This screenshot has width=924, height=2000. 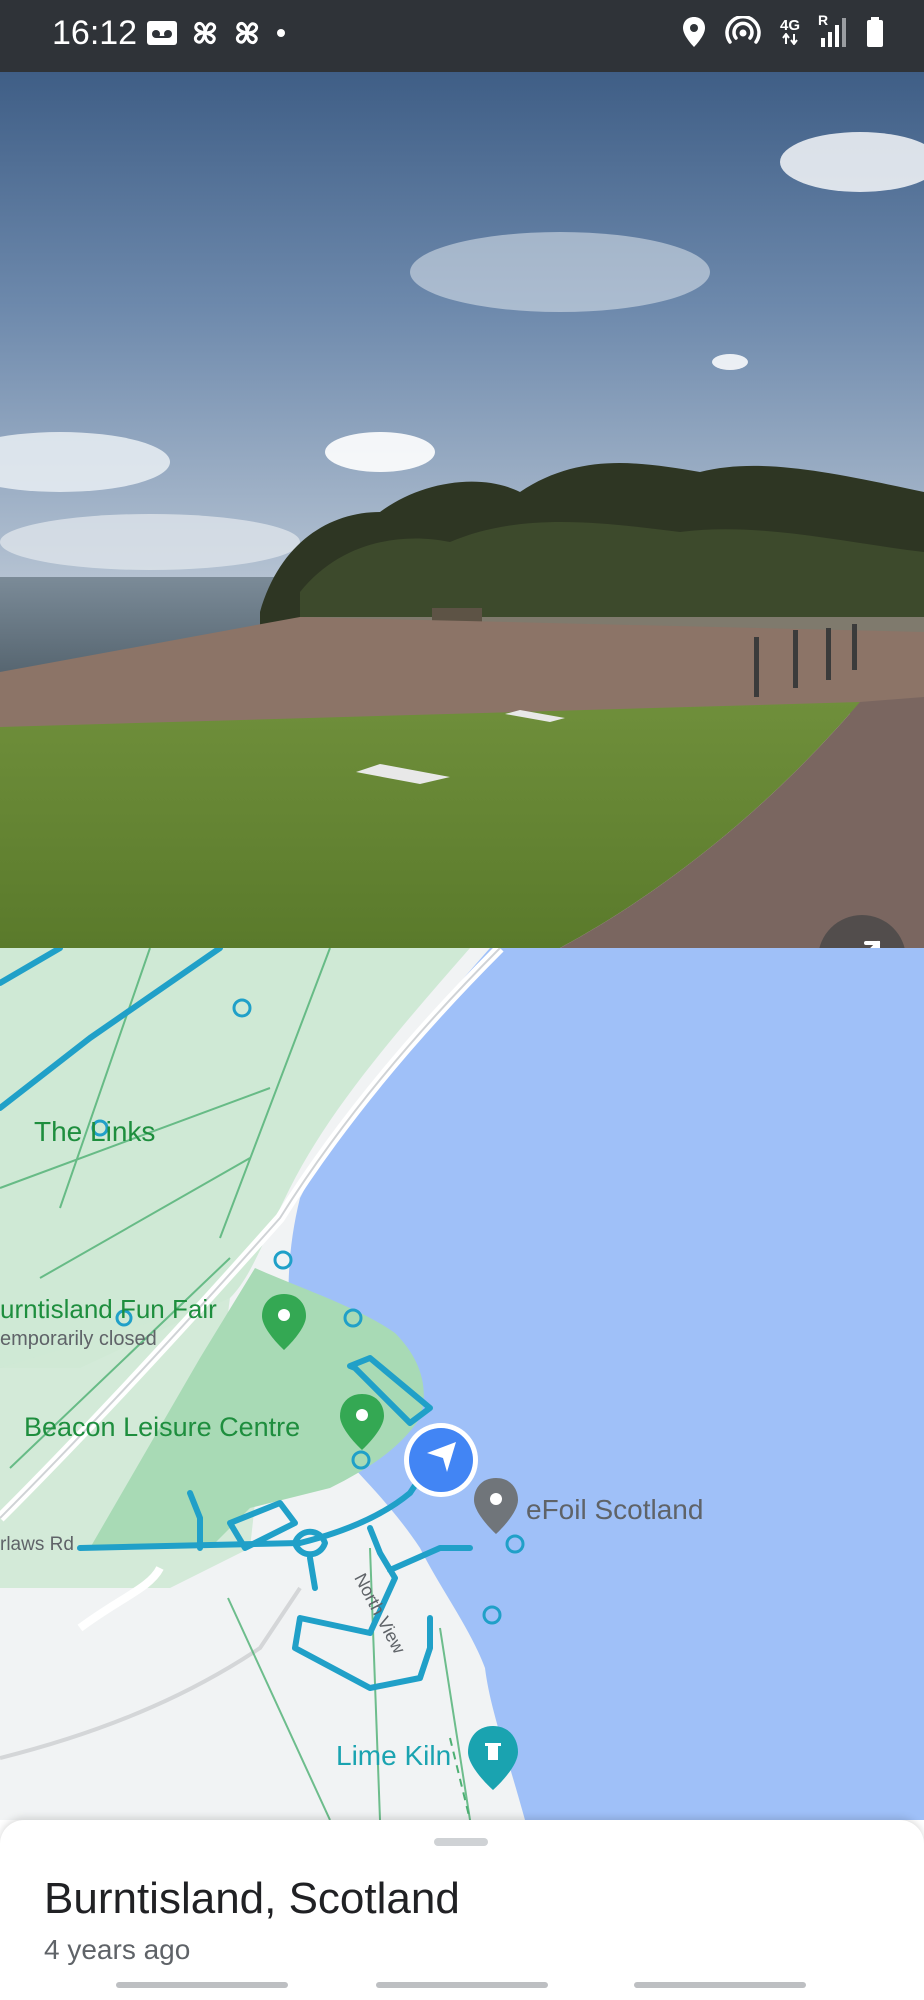 I want to click on expand-icon, so click(x=872, y=944).